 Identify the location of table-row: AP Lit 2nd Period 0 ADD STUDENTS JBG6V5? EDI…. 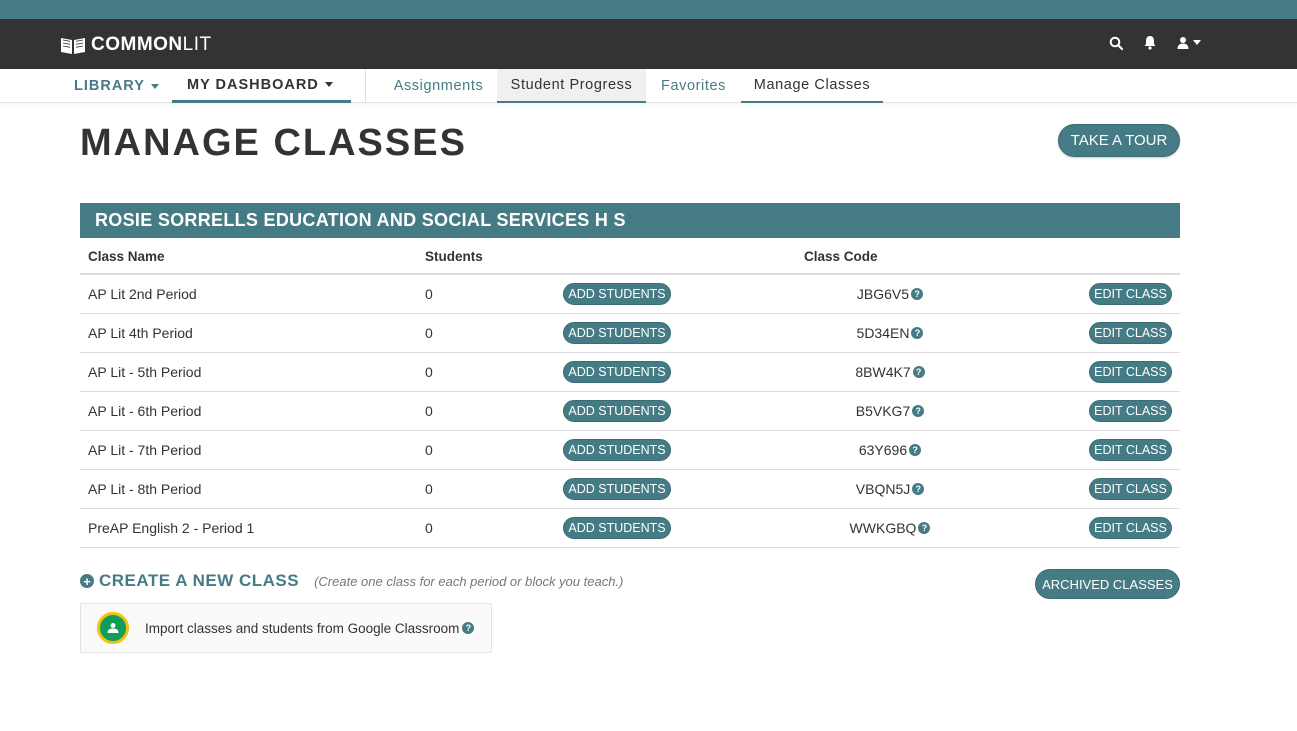
(630, 294).